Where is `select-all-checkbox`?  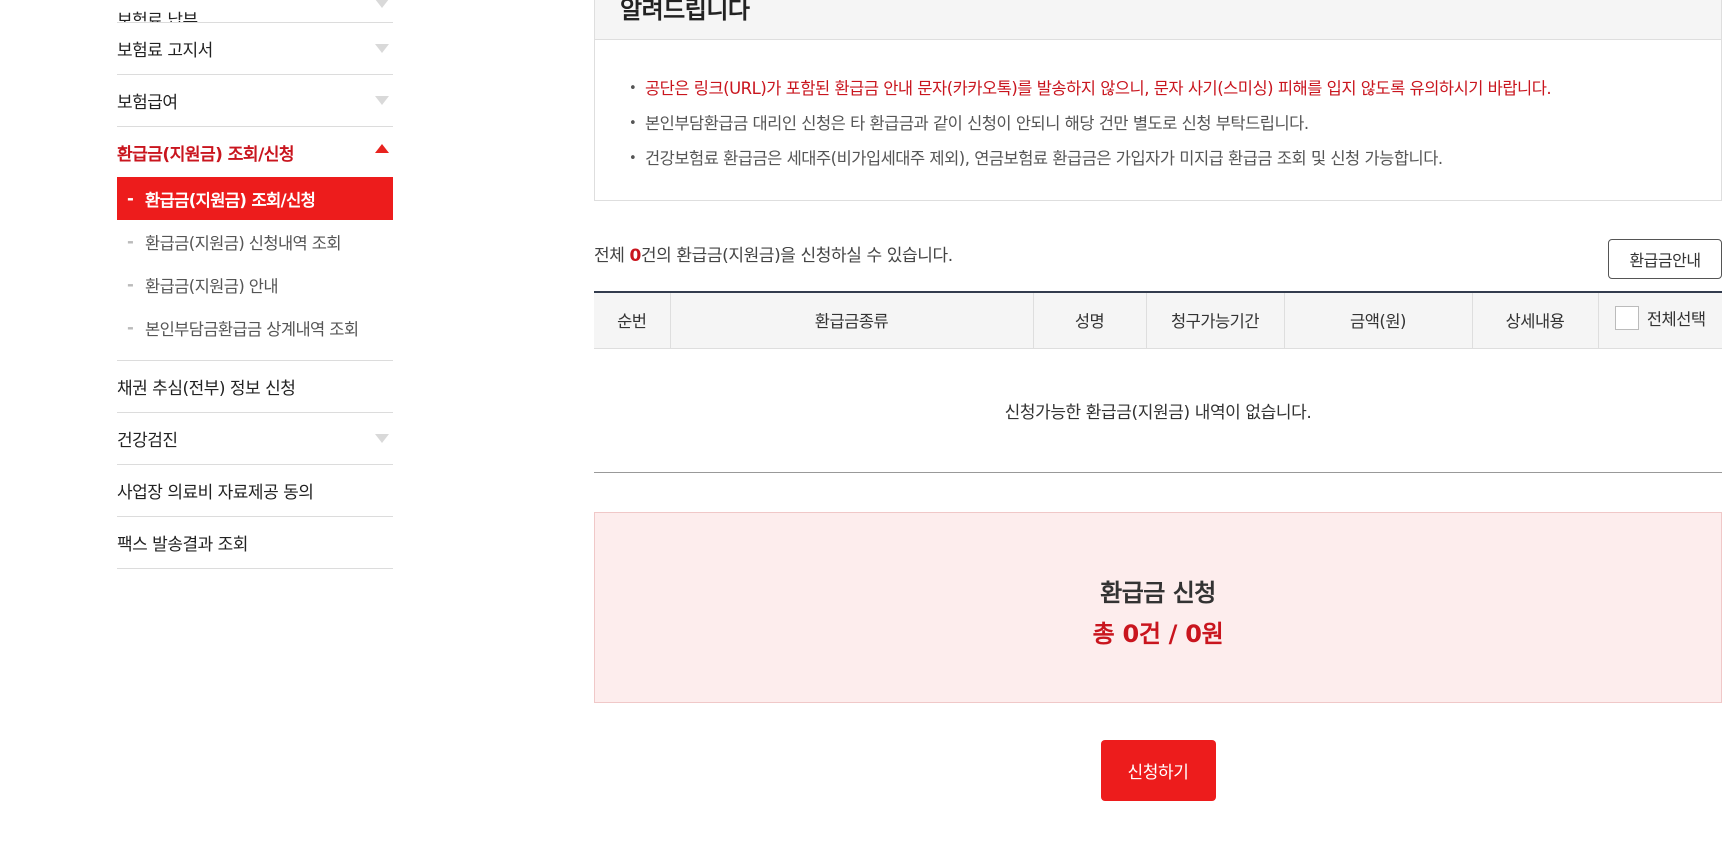
select-all-checkbox is located at coordinates (1626, 318).